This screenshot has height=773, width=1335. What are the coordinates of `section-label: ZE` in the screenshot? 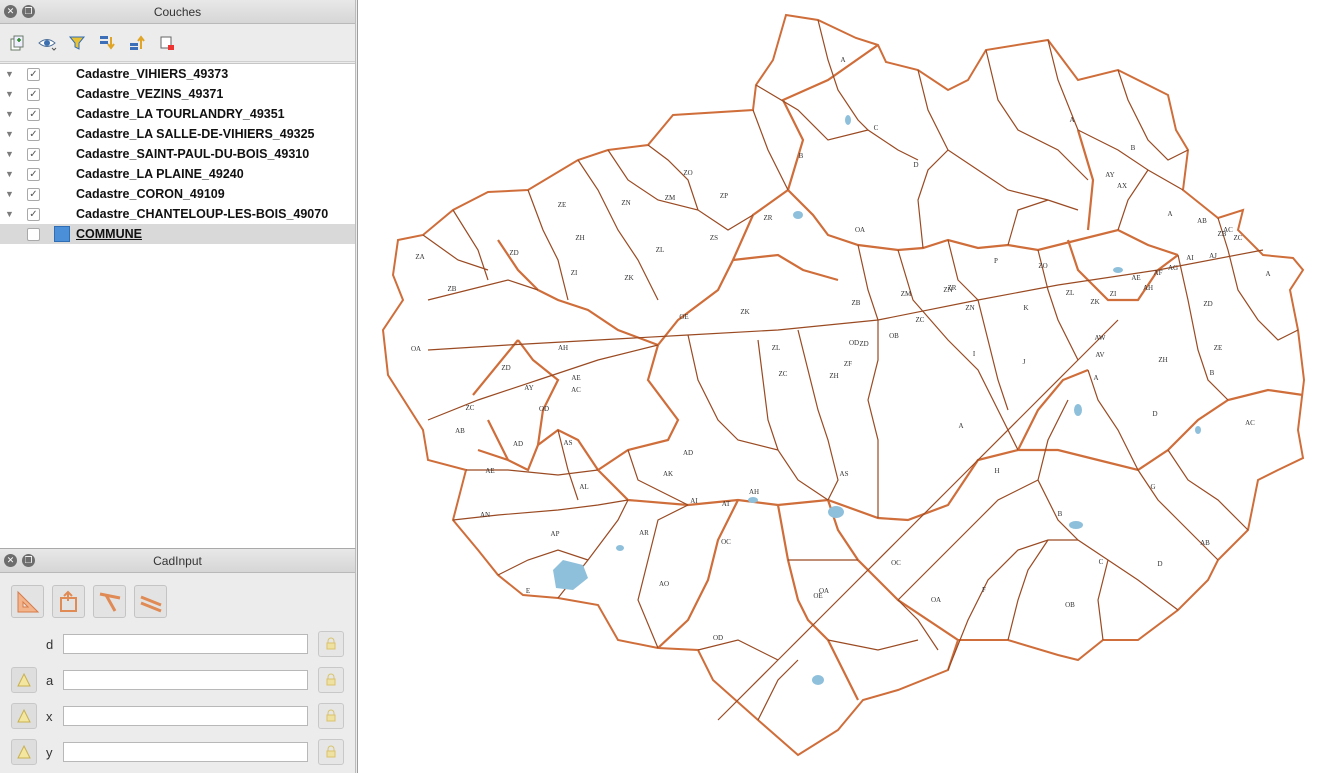 It's located at (1218, 348).